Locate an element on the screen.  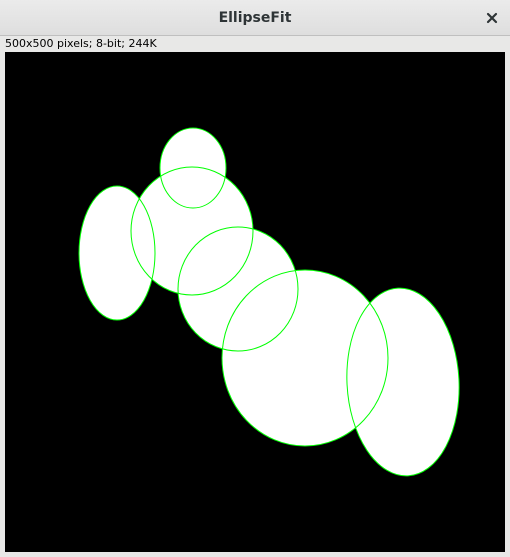
close-button is located at coordinates (492, 18).